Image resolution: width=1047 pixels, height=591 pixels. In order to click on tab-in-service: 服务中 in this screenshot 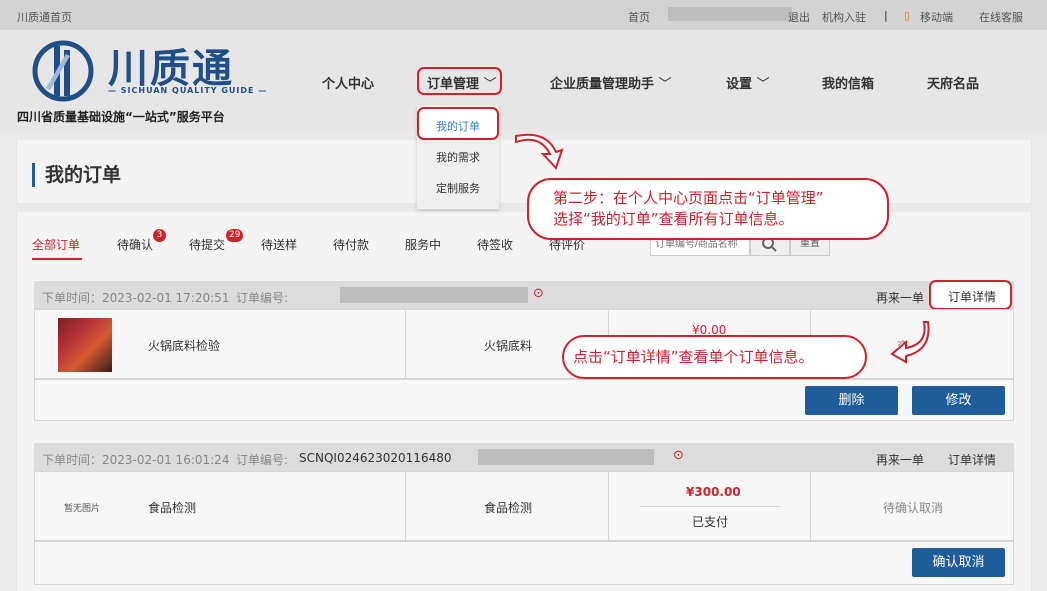, I will do `click(423, 244)`.